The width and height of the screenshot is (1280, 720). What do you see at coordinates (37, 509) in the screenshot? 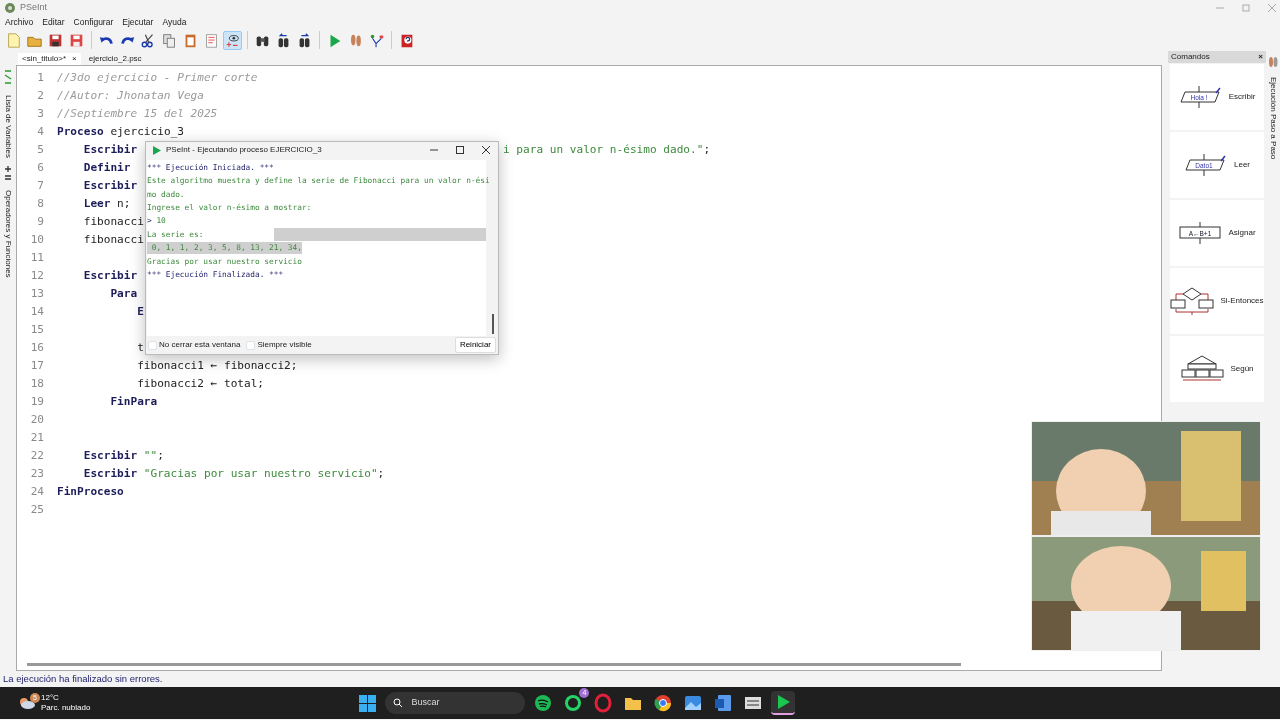
I see `line-number: 25` at bounding box center [37, 509].